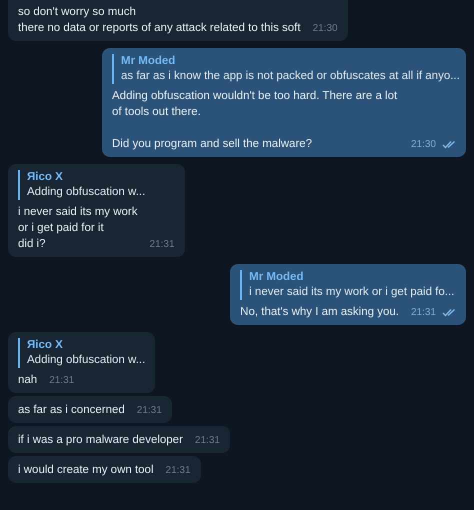  Describe the element at coordinates (255, 120) in the screenshot. I see `message-text: Adding obfuscation wouldn't be too hard. There are a lot of tools out there. Did you program and sell the malware?` at that location.